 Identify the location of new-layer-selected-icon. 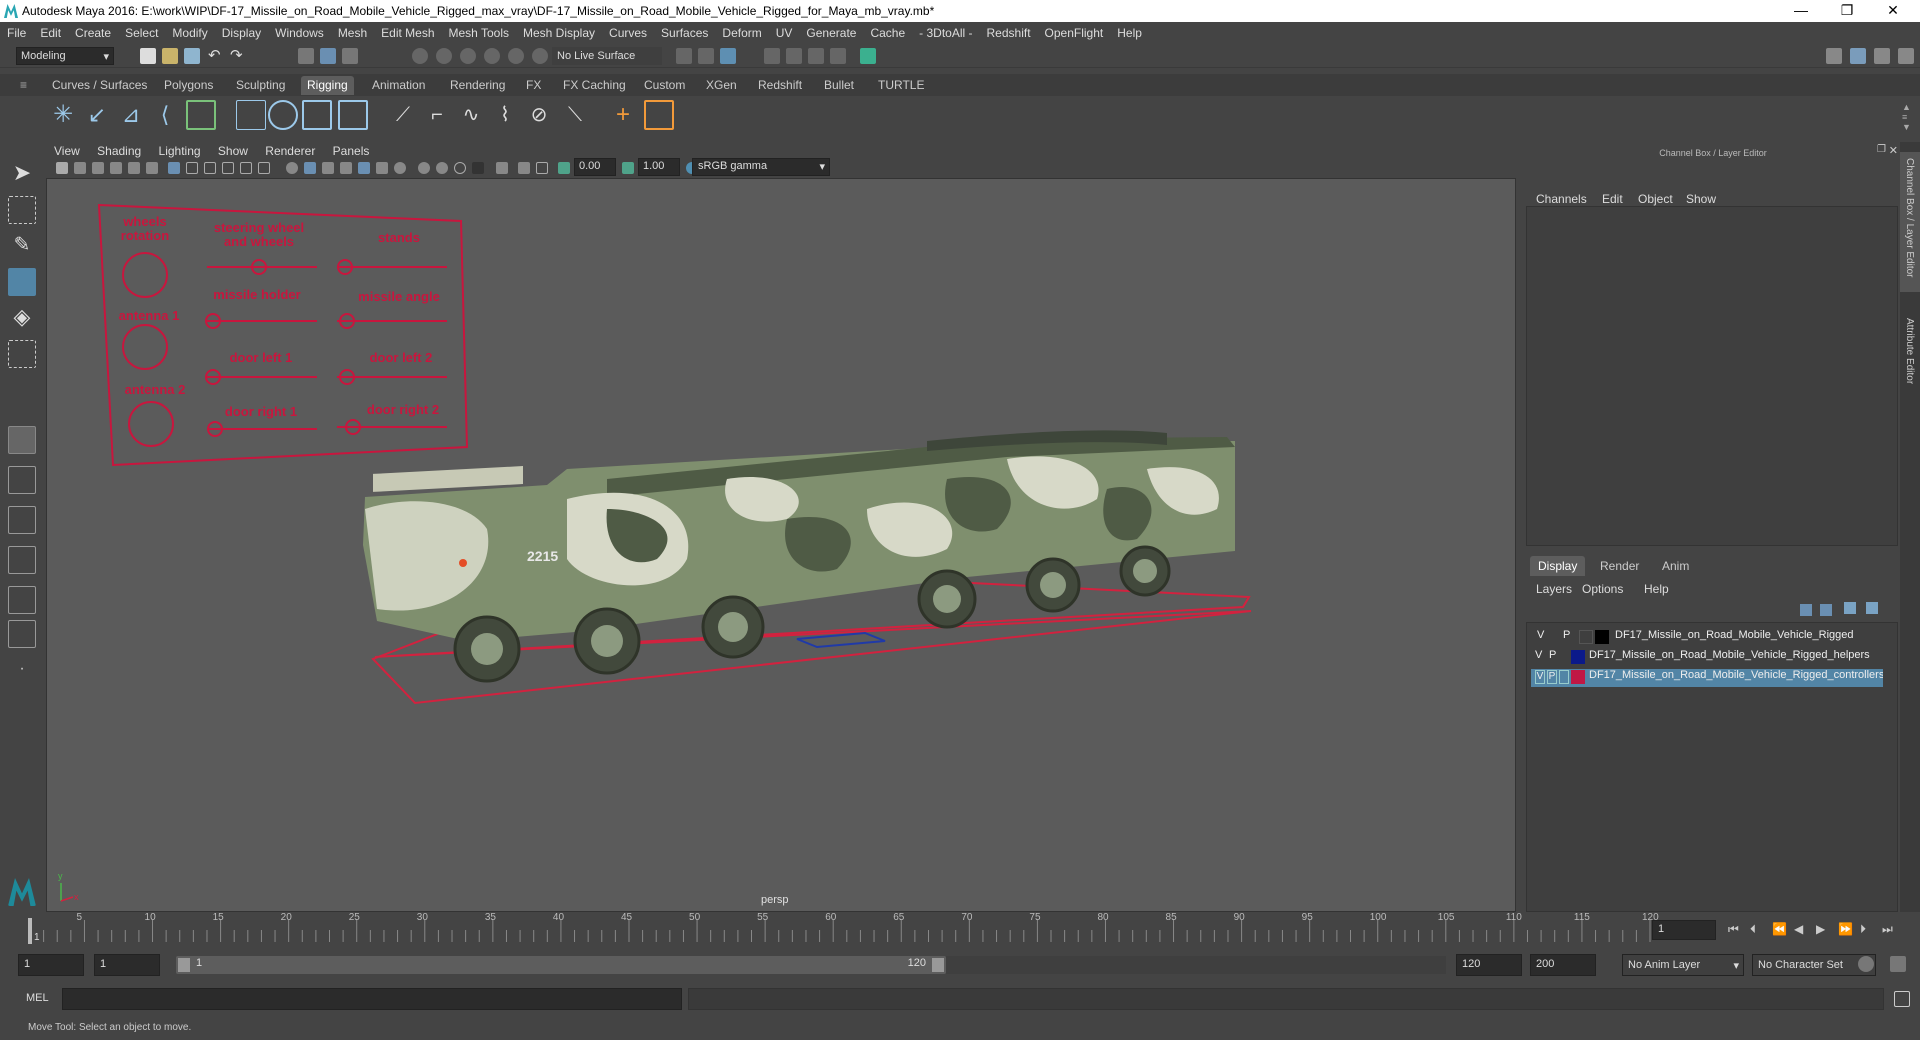
(1872, 608).